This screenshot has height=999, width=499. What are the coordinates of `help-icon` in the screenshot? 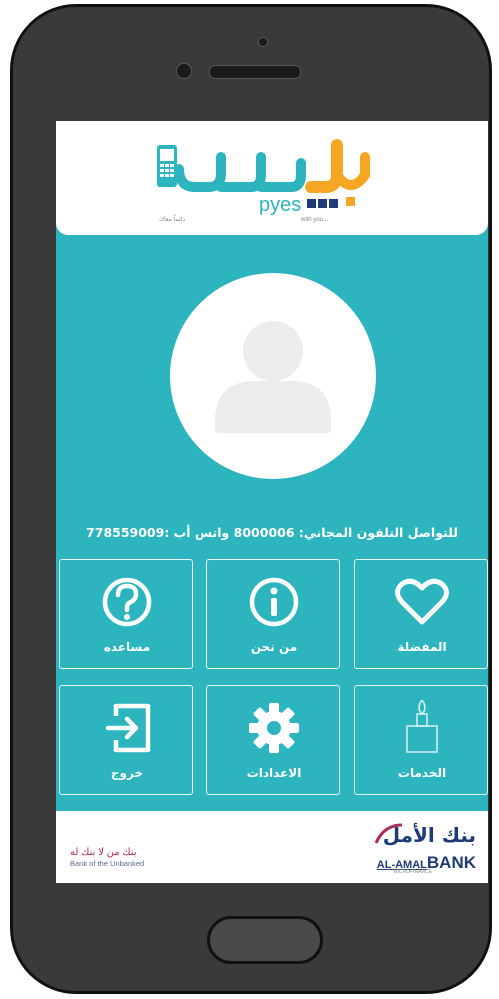 It's located at (127, 602).